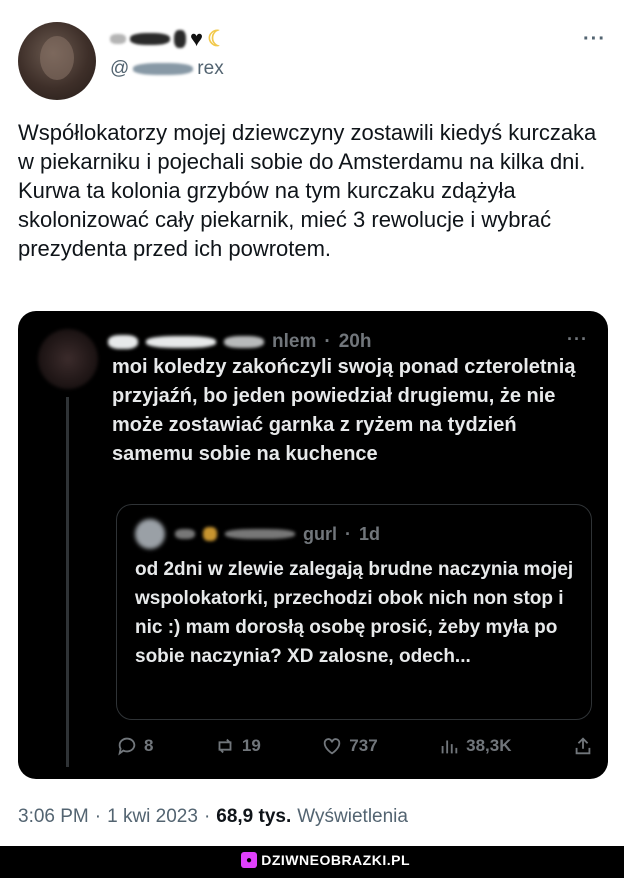 The width and height of the screenshot is (624, 878). I want to click on blurred-handle-part, so click(163, 69).